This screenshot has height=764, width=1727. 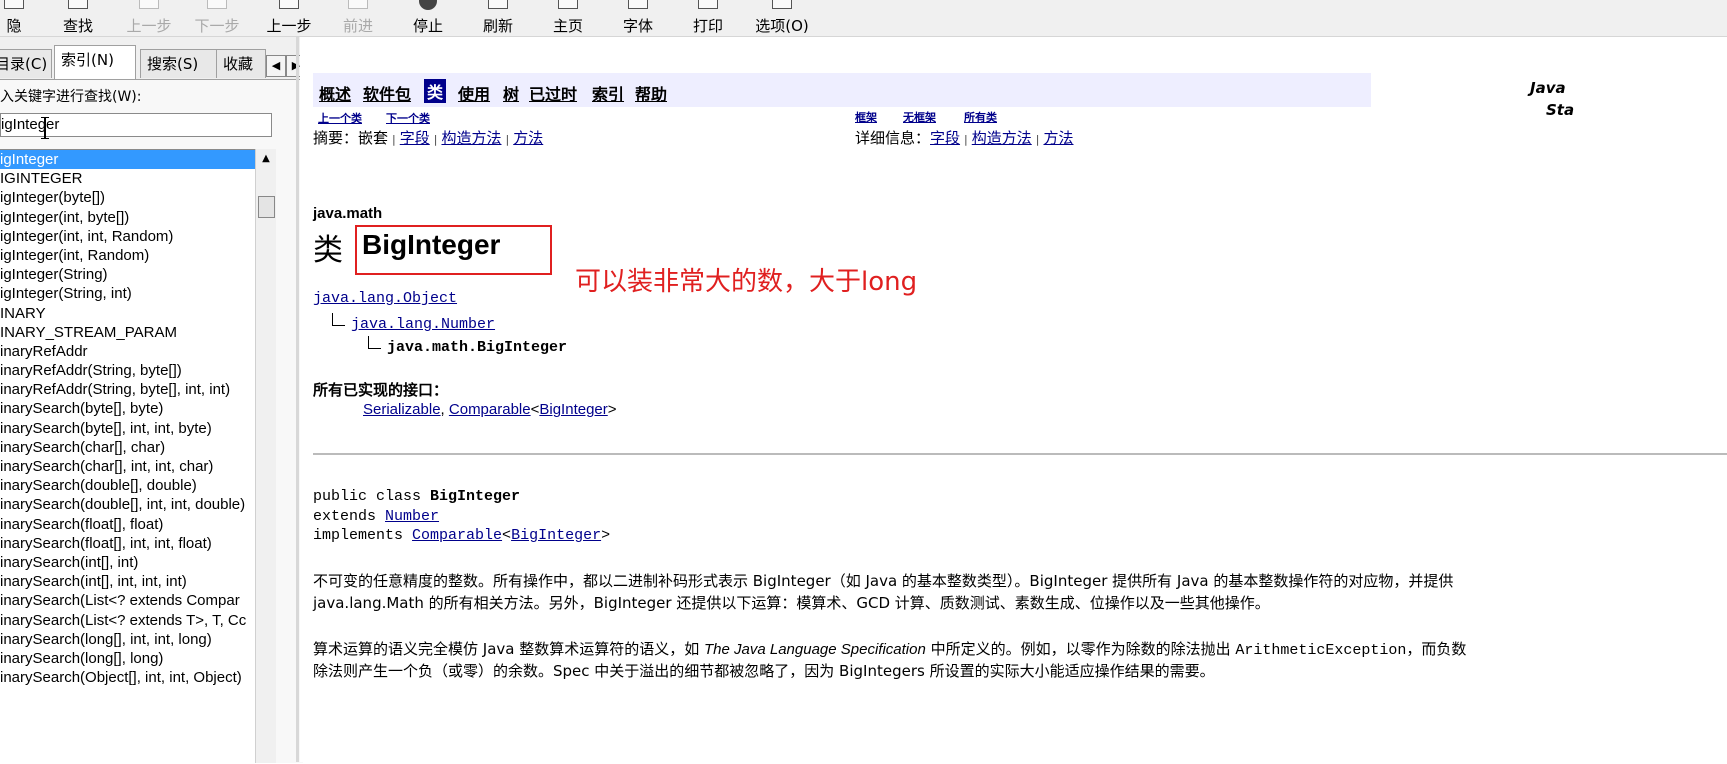 What do you see at coordinates (127, 217) in the screenshot?
I see `list-item: igInteger(int, byte[])` at bounding box center [127, 217].